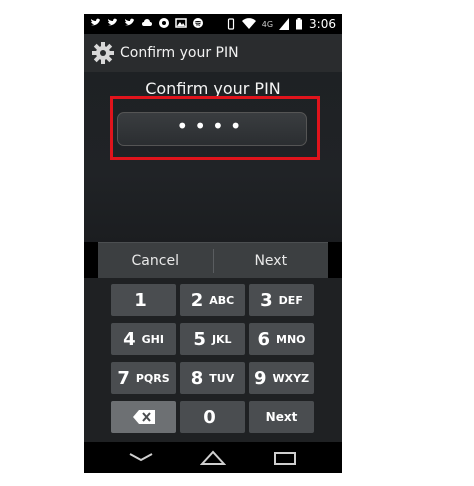 The height and width of the screenshot is (486, 474). I want to click on next-button: Next, so click(271, 261).